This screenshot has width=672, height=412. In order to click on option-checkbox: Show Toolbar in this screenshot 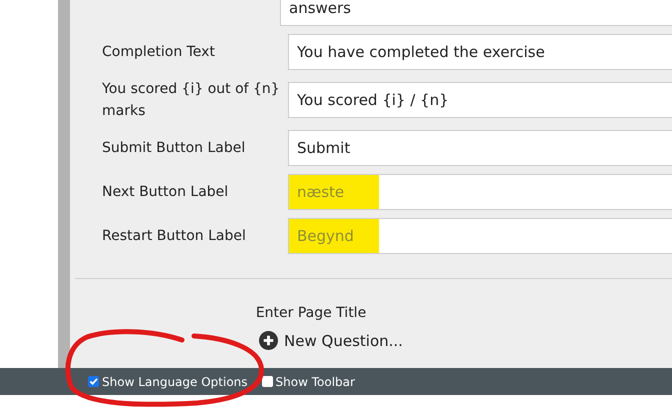, I will do `click(308, 381)`.